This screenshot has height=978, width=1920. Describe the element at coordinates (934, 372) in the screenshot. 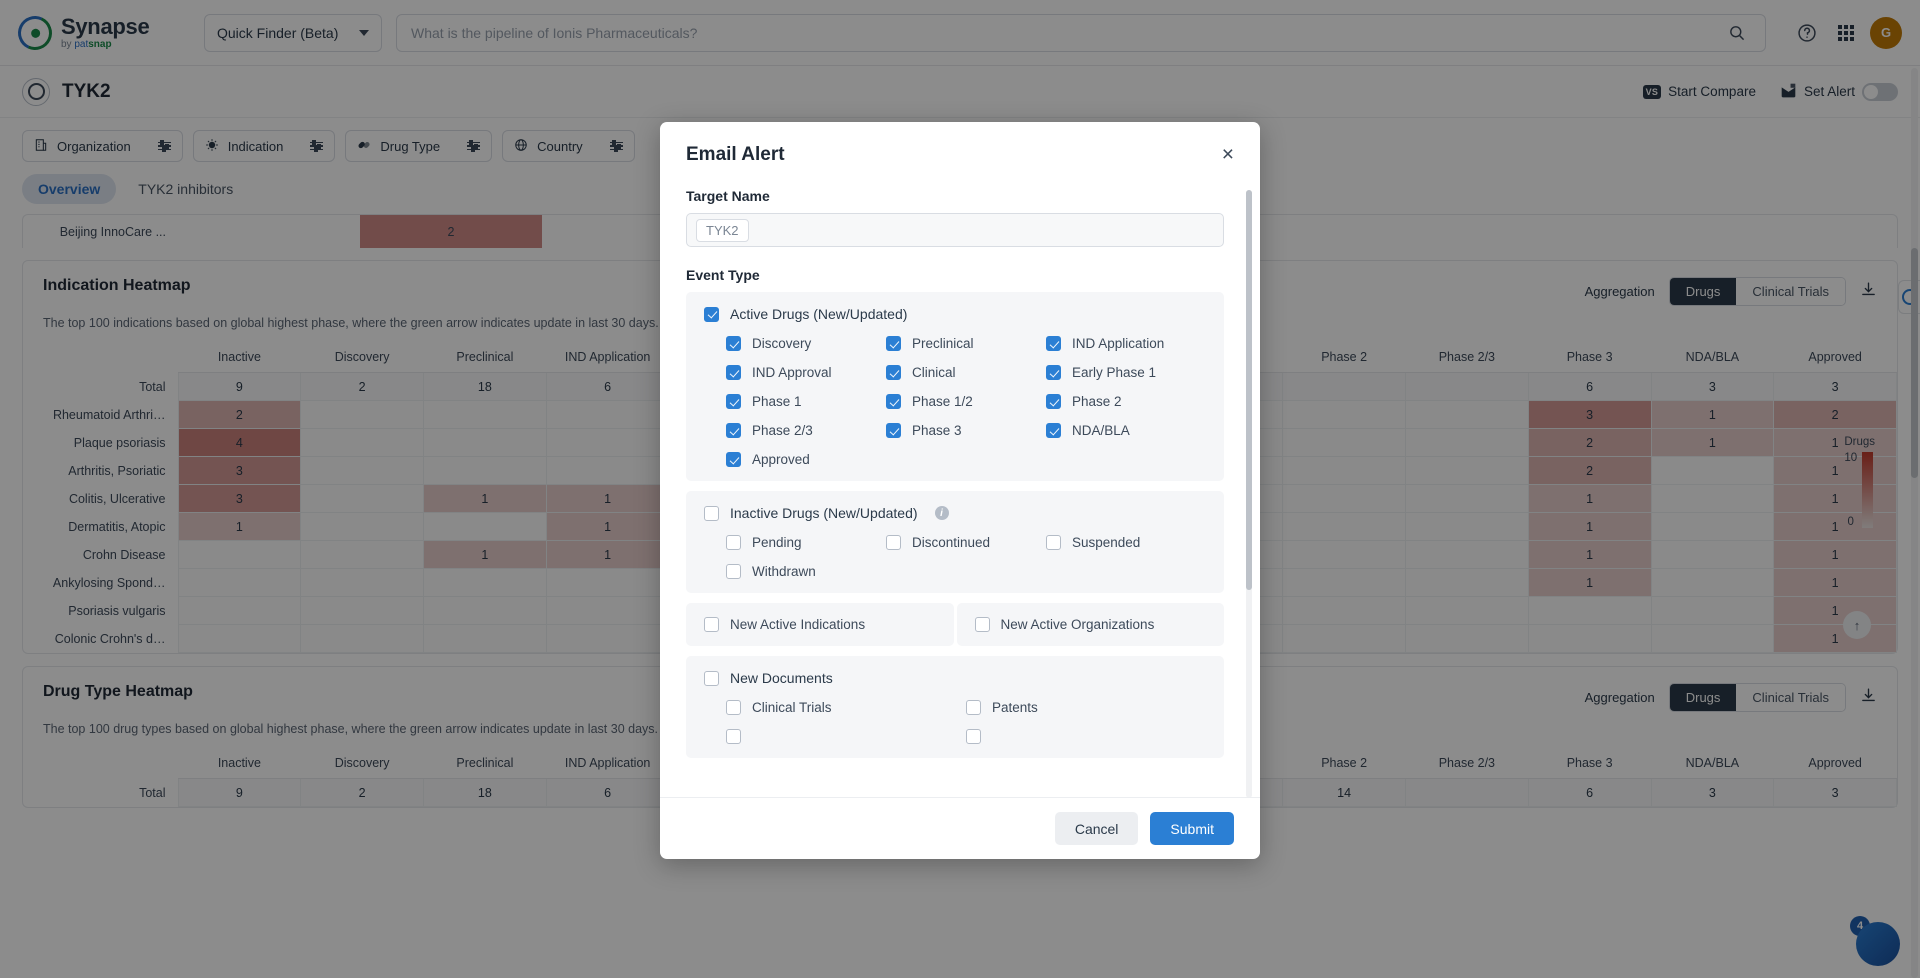

I see `option-label: Clinical` at that location.